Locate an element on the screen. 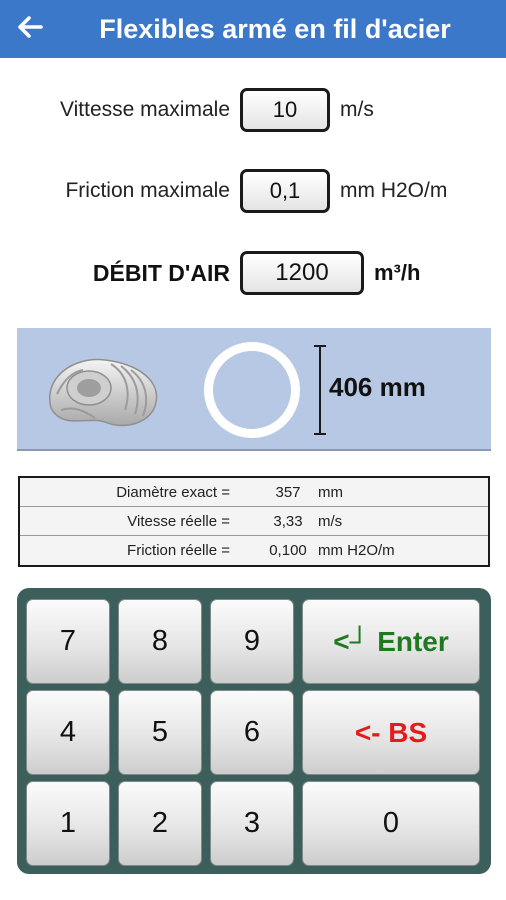 The width and height of the screenshot is (506, 900). result-unit: mm H2O/m is located at coordinates (356, 550).